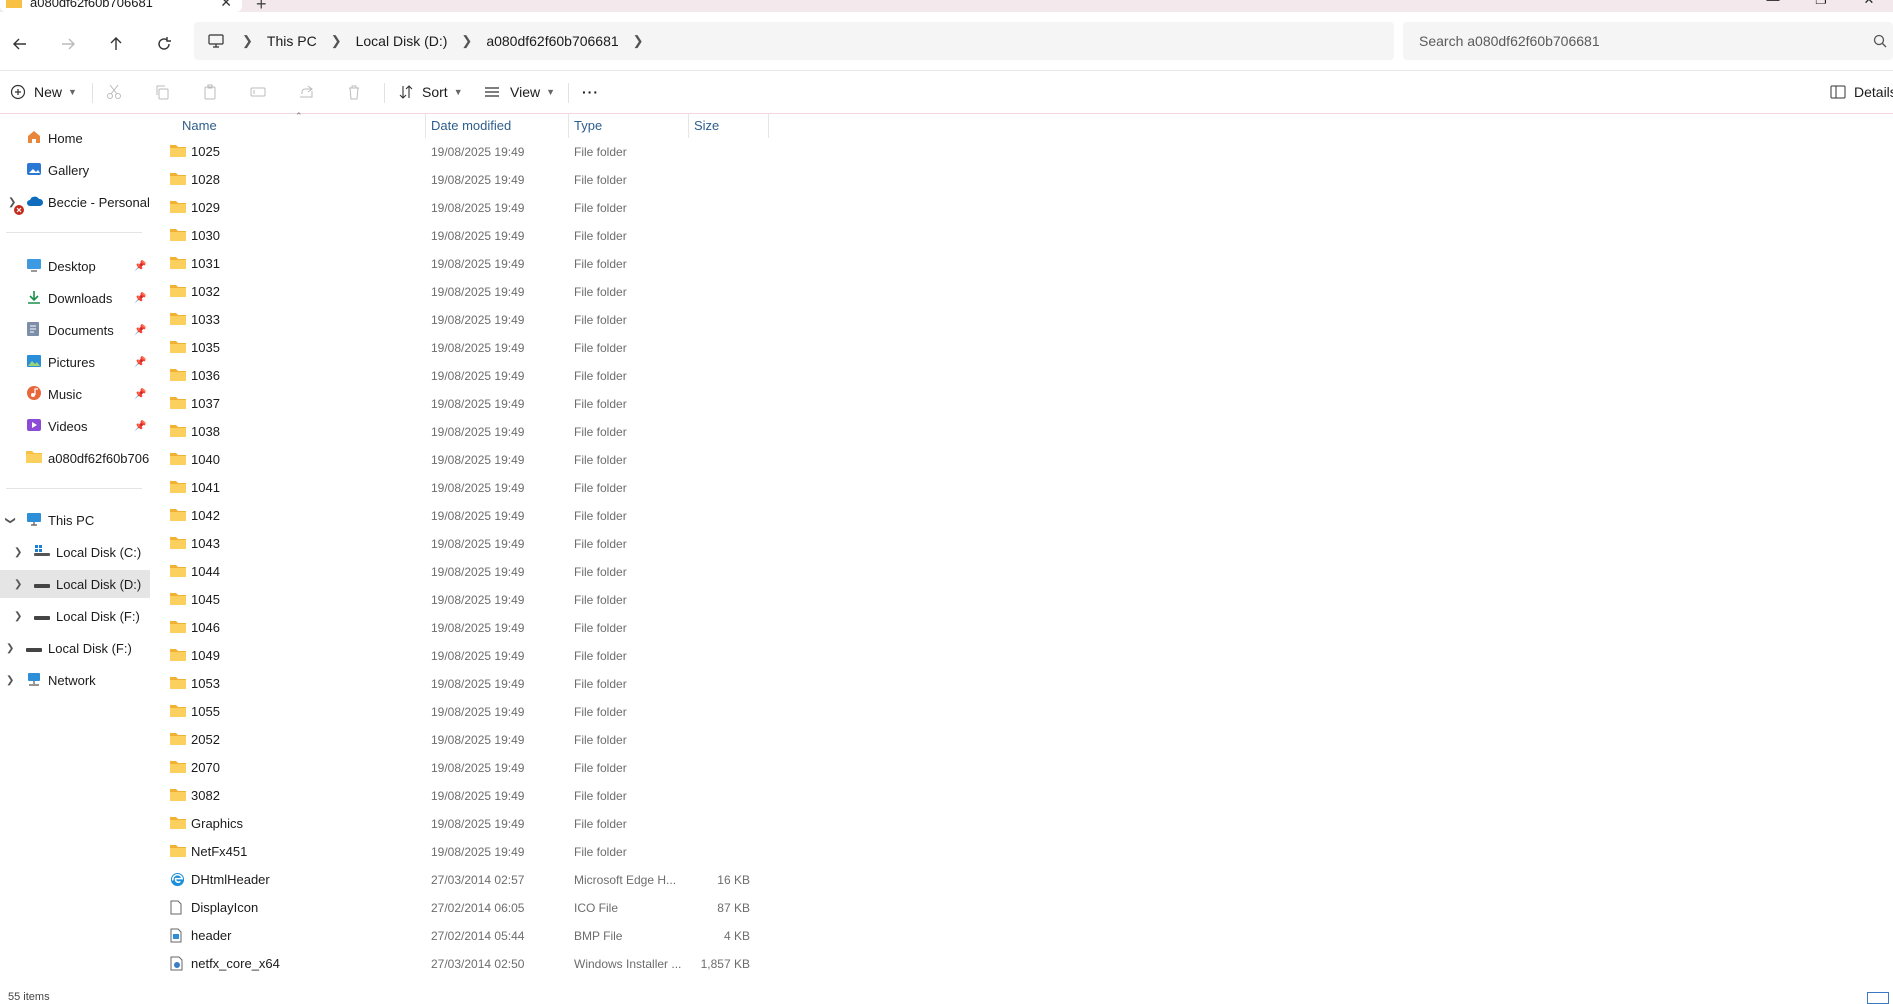 The height and width of the screenshot is (1004, 1893). Describe the element at coordinates (306, 92) in the screenshot. I see `share-icon` at that location.